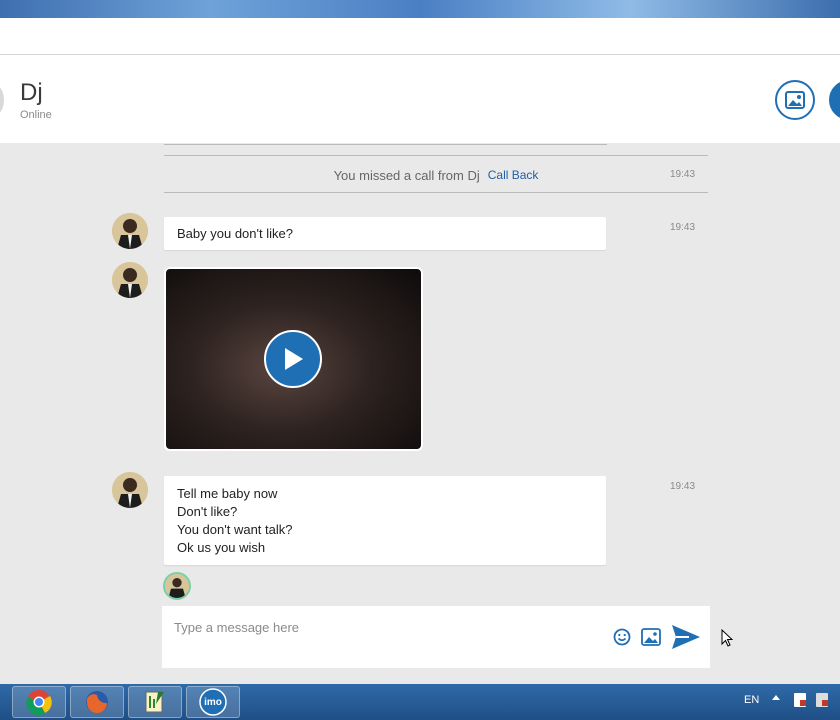 This screenshot has height=720, width=840. I want to click on call-back-link: Call Back, so click(513, 175).